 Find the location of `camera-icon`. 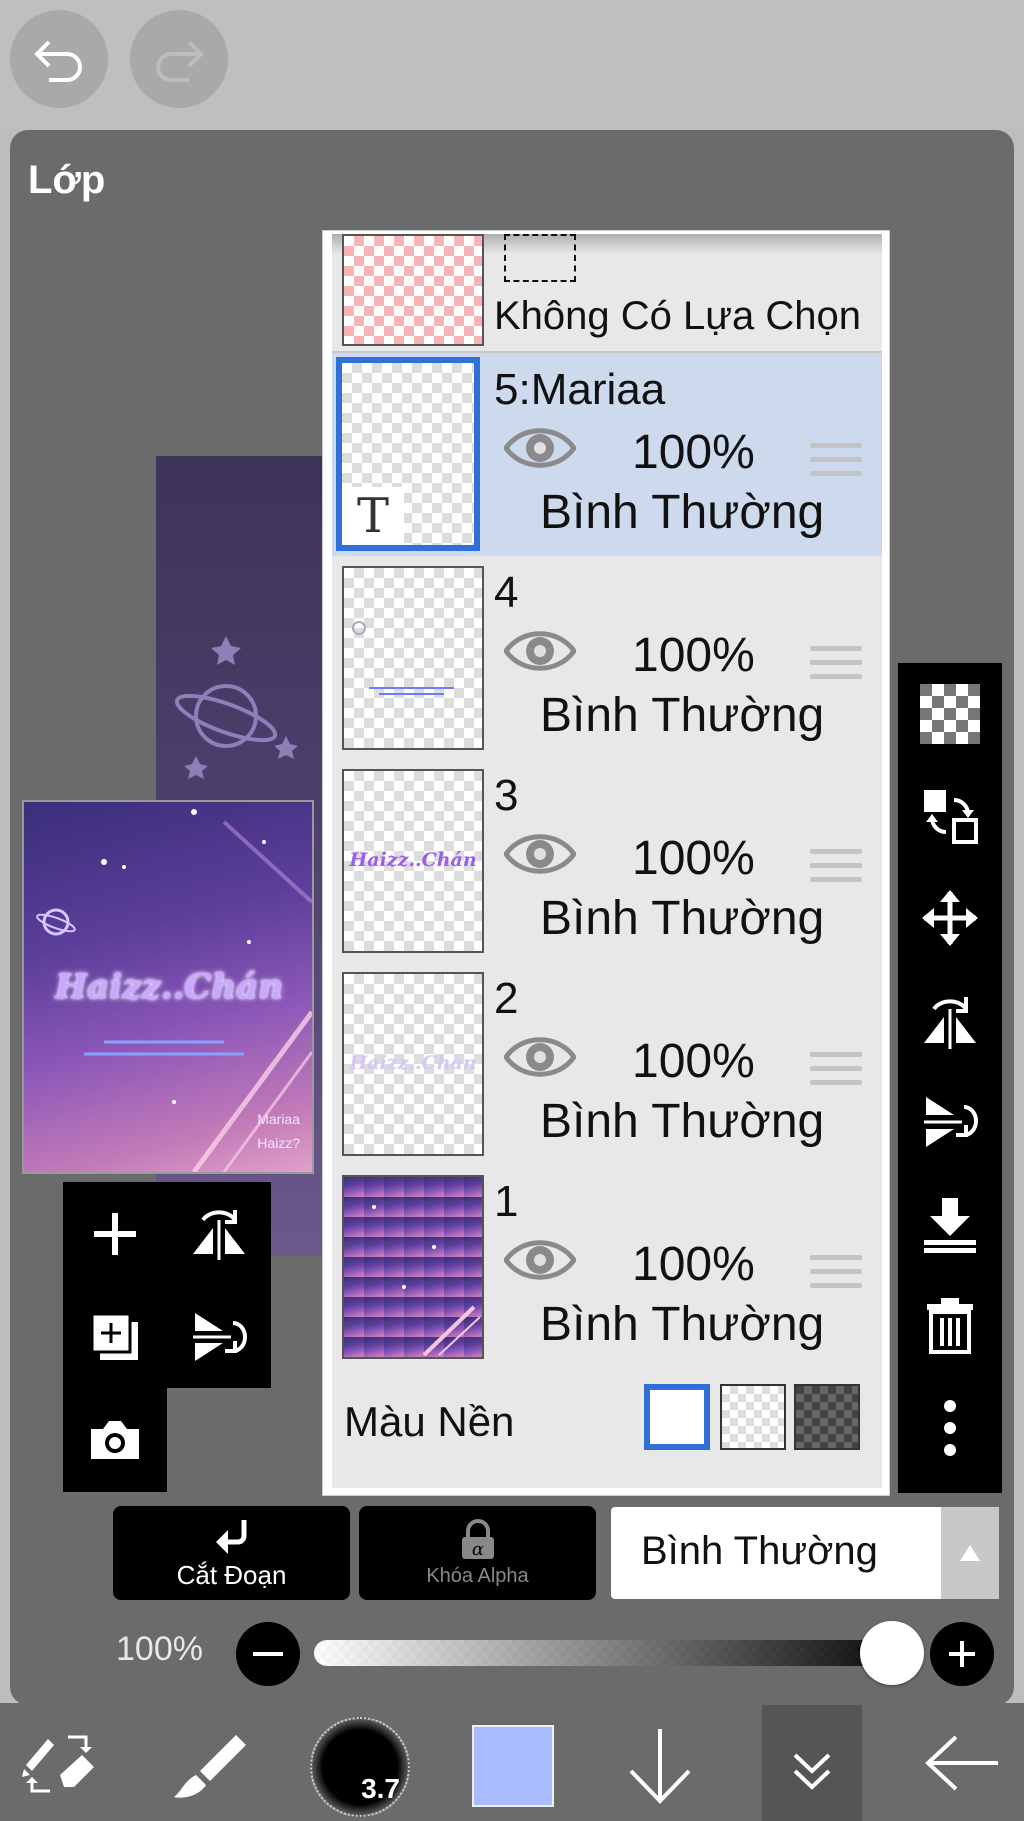

camera-icon is located at coordinates (115, 1439).